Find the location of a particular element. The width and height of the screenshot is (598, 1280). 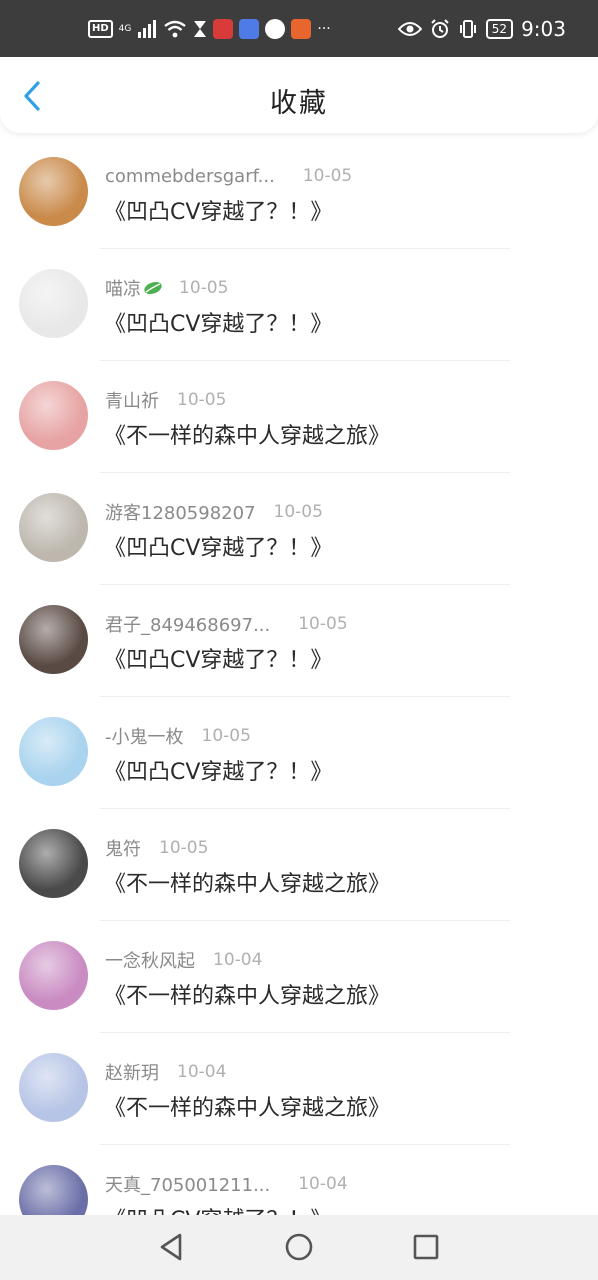

list-item: commebdersgarf... 10-05 《凹凸CV穿越了？！》 is located at coordinates (299, 193).